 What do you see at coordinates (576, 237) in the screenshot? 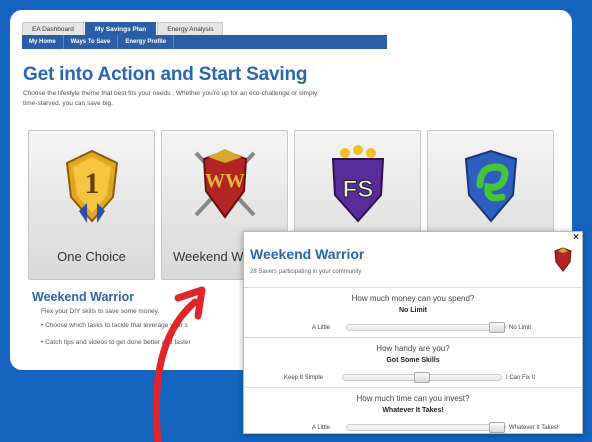
I see `close-icon: ×` at bounding box center [576, 237].